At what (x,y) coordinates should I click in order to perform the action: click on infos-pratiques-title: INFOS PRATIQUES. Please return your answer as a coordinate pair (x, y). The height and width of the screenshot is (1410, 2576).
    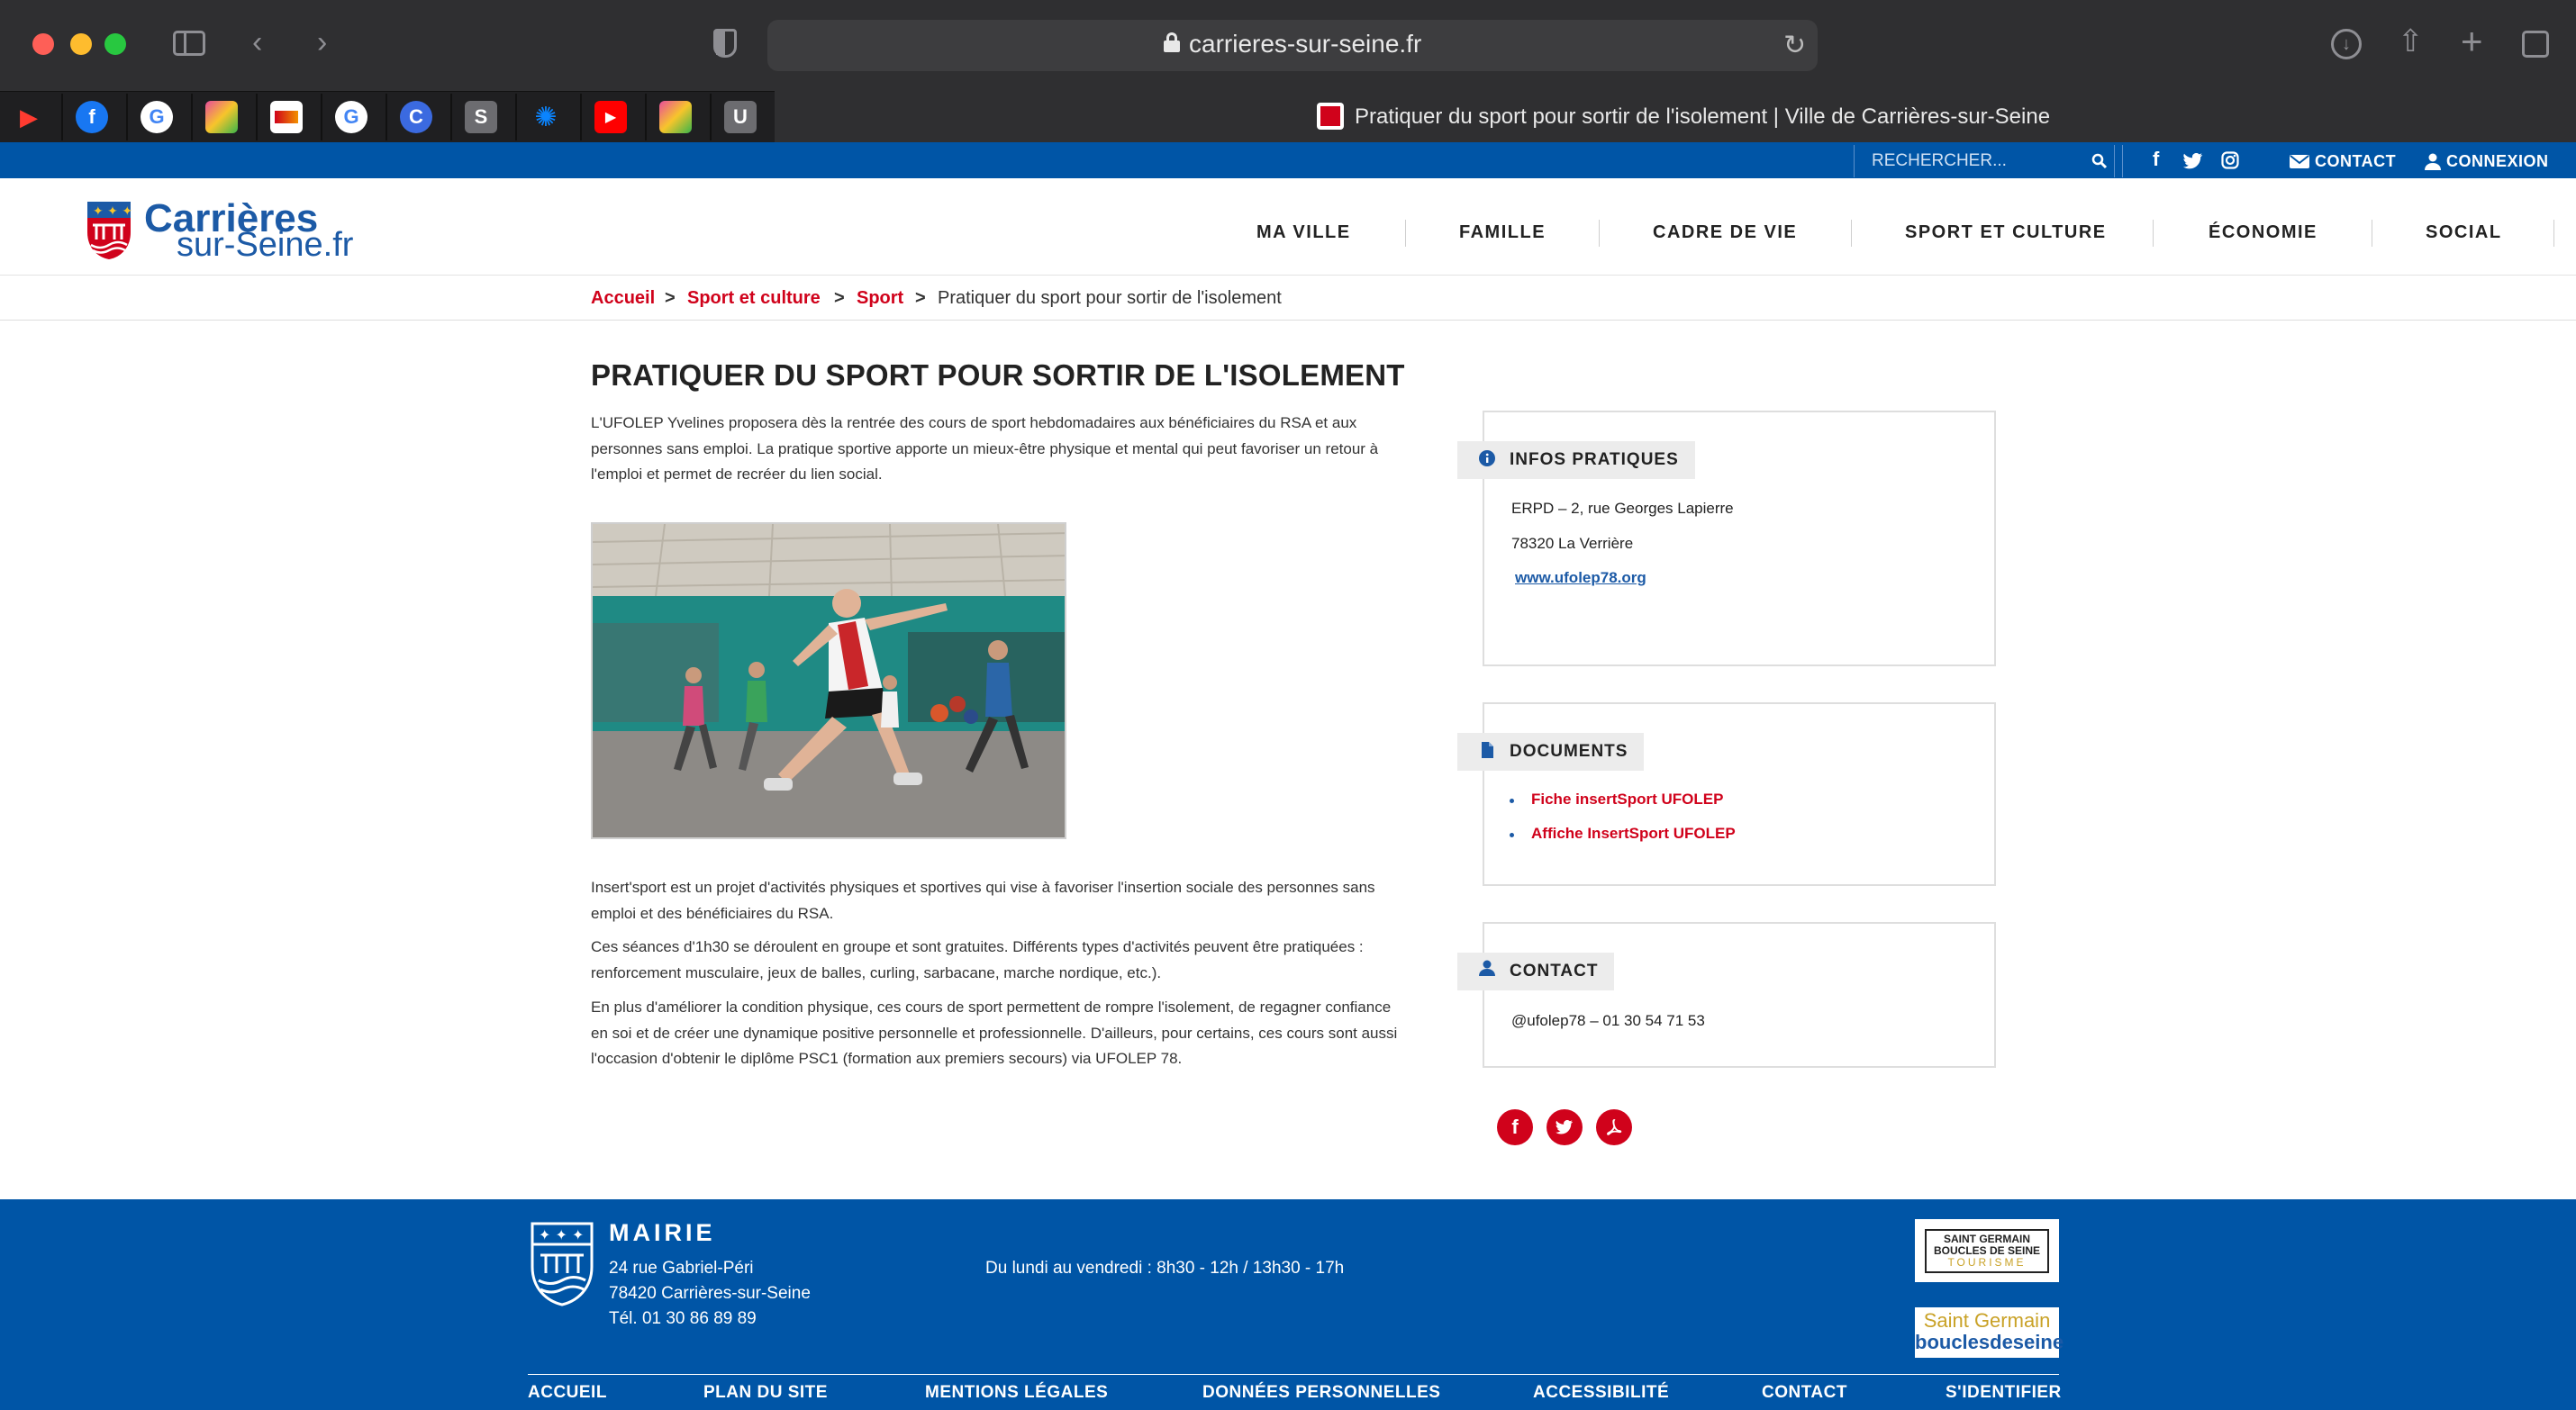
    Looking at the image, I should click on (1594, 459).